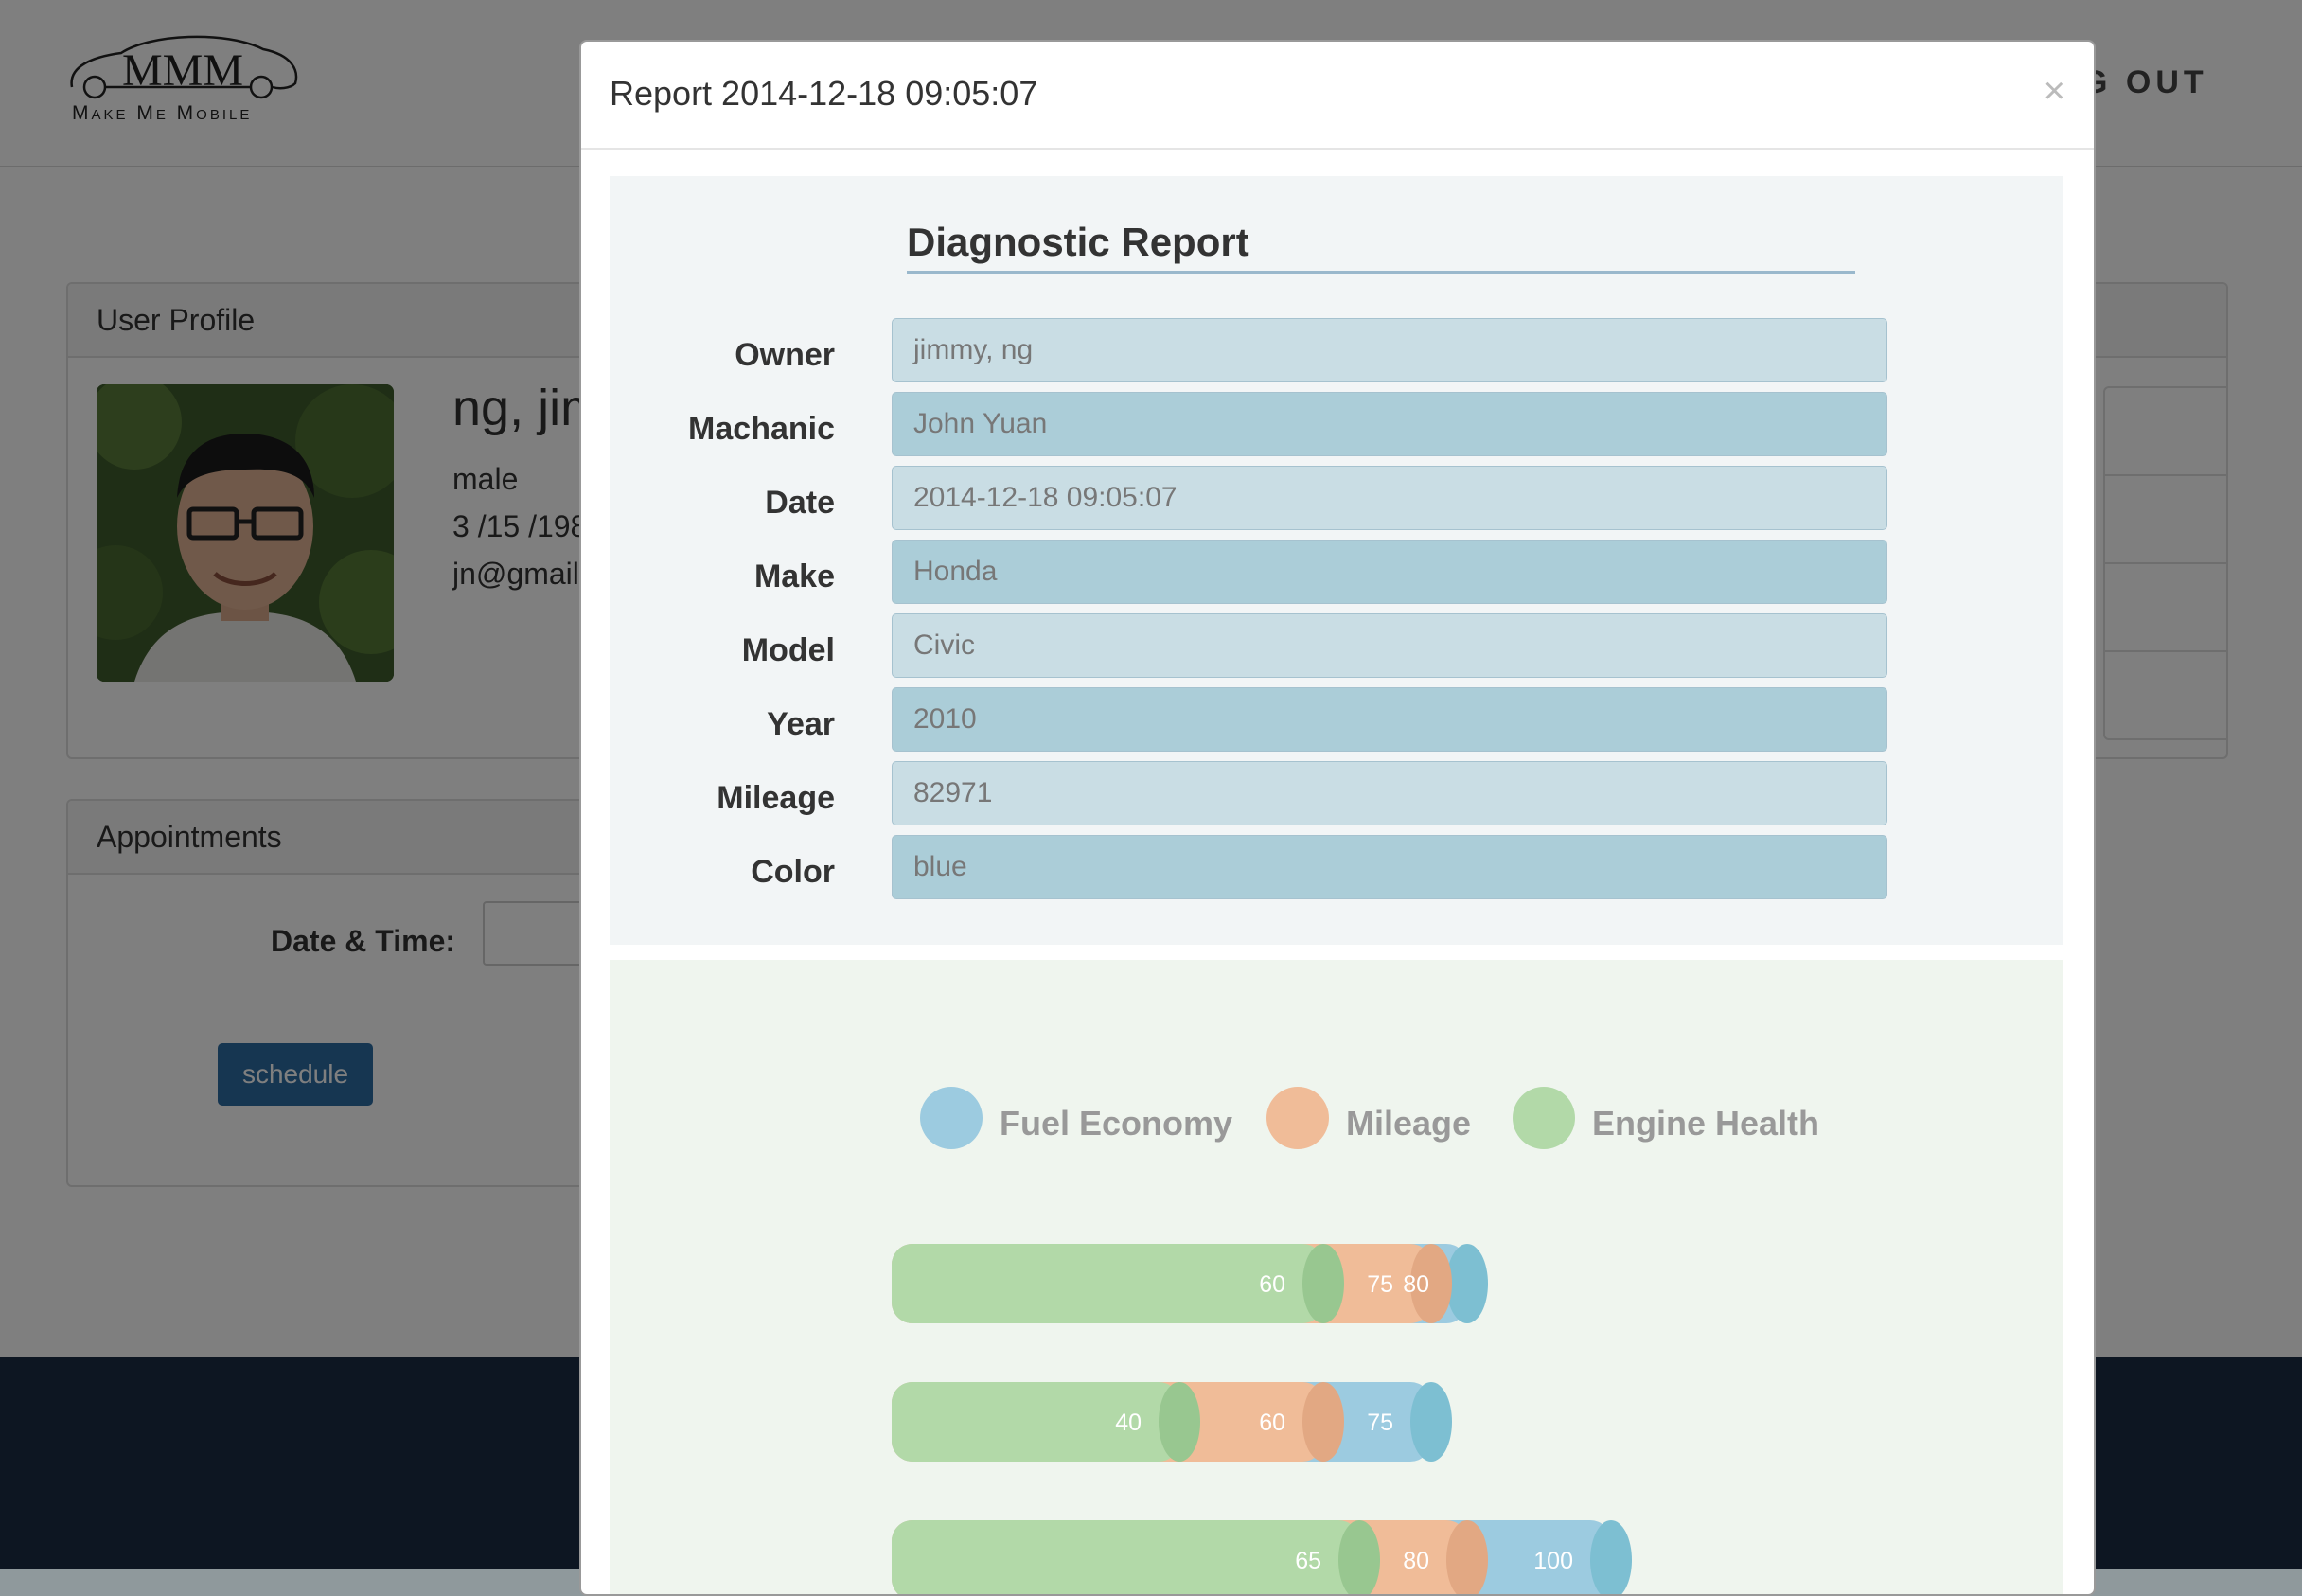 This screenshot has width=2302, height=1596. What do you see at coordinates (1389, 645) in the screenshot?
I see `model-field: Civic` at bounding box center [1389, 645].